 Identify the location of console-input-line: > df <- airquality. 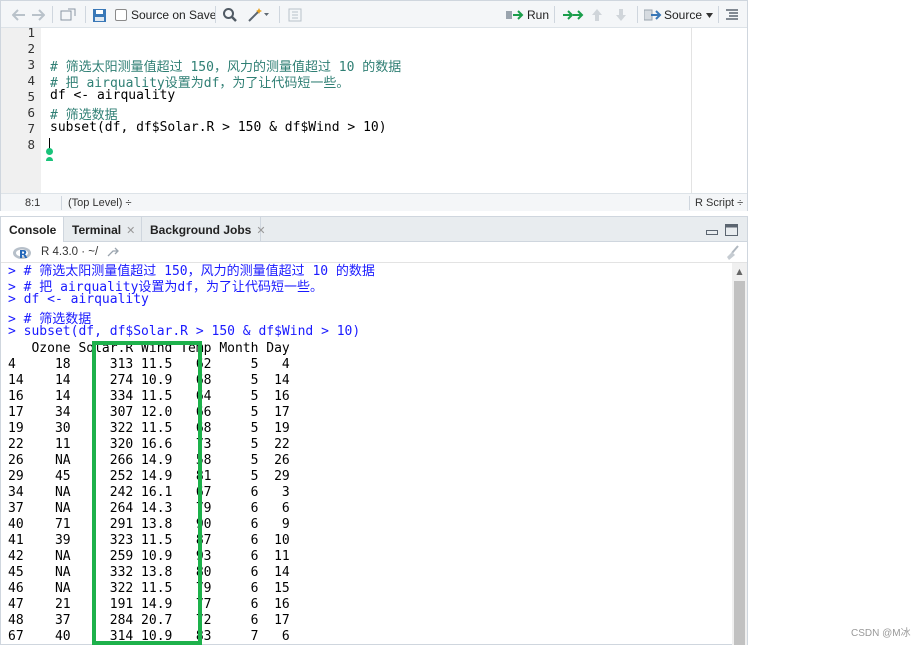
(78, 299).